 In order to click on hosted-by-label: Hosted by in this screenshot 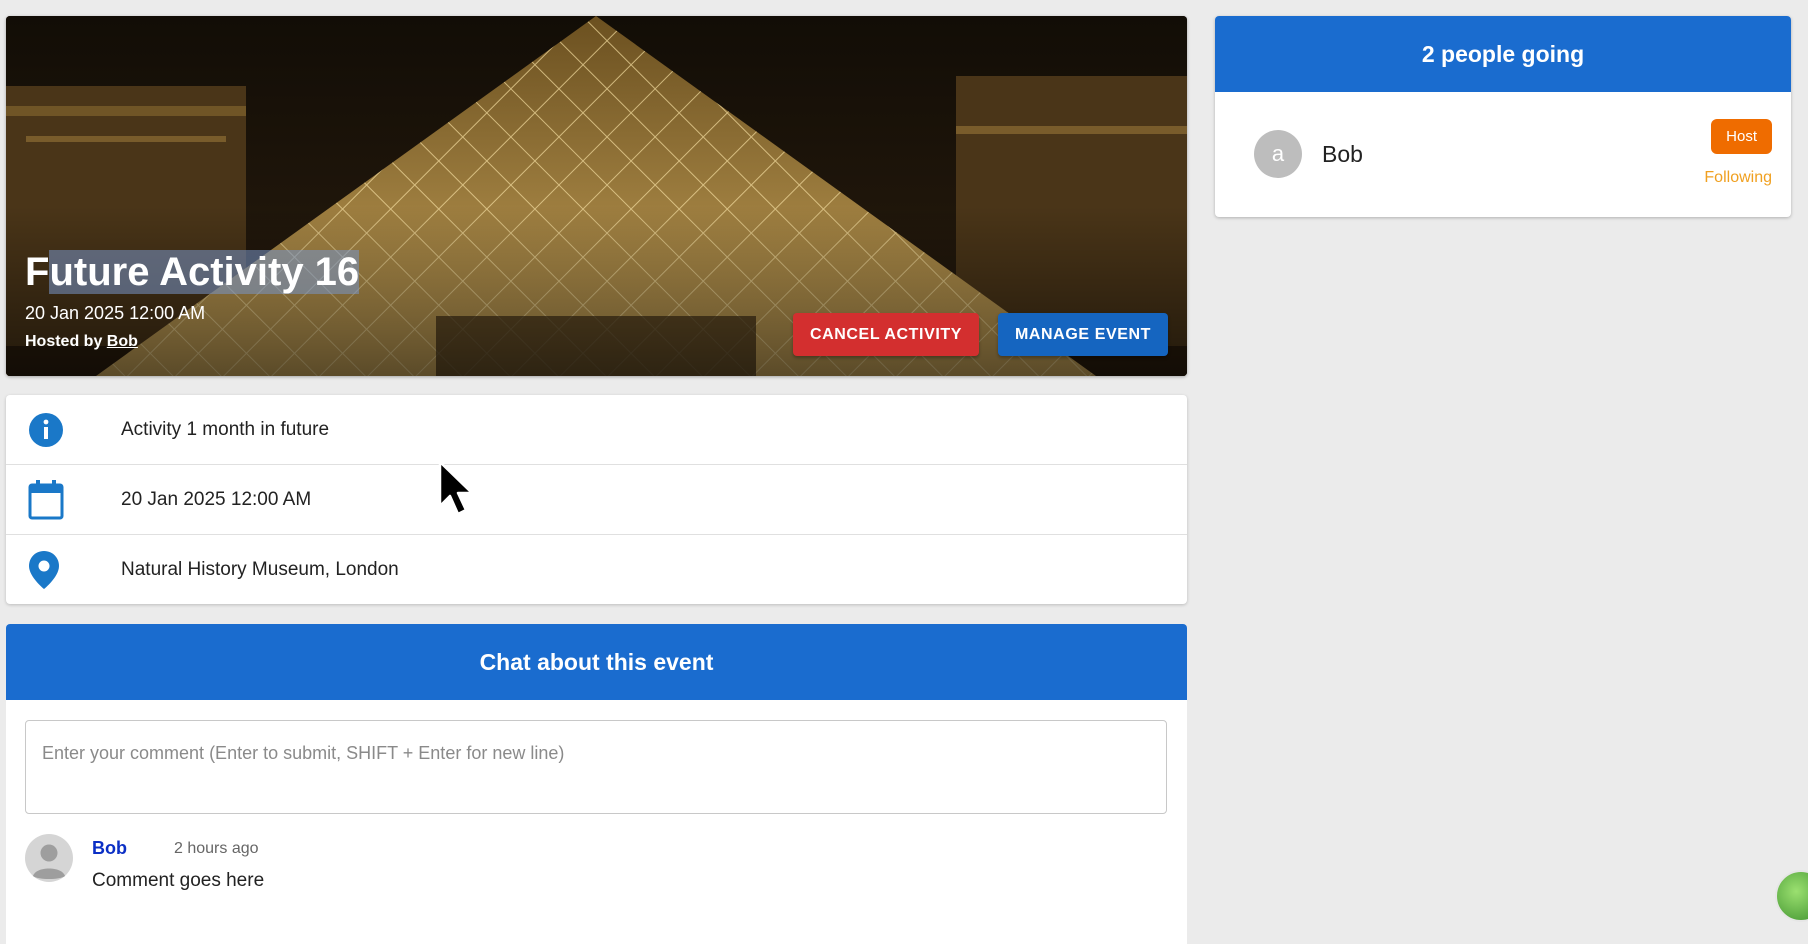, I will do `click(64, 341)`.